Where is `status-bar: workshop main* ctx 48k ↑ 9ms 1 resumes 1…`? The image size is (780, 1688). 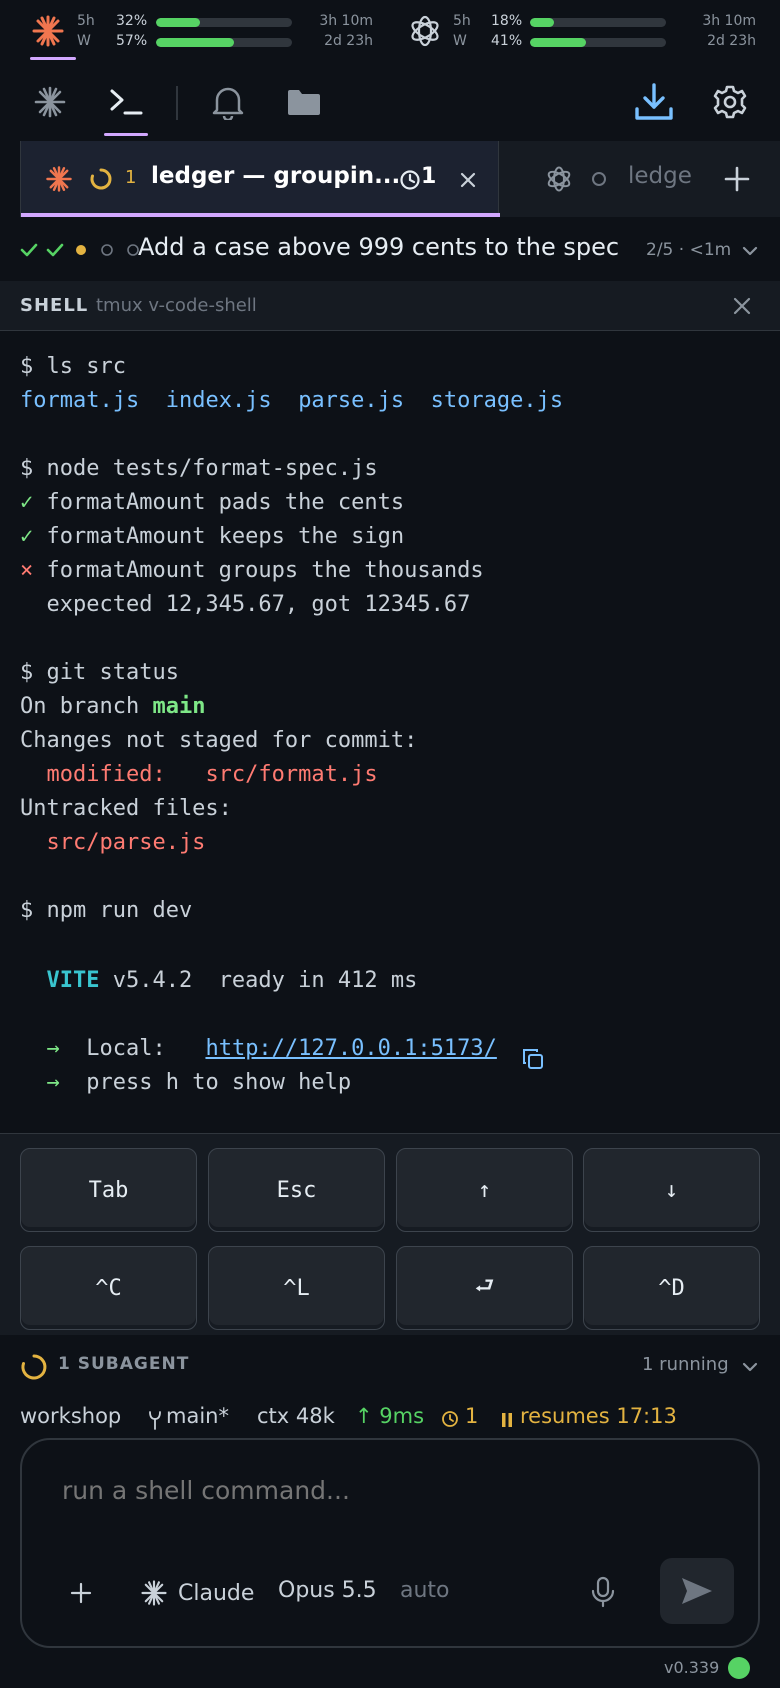
status-bar: workshop main* ctx 48k ↑ 9ms 1 resumes 1… is located at coordinates (390, 1417).